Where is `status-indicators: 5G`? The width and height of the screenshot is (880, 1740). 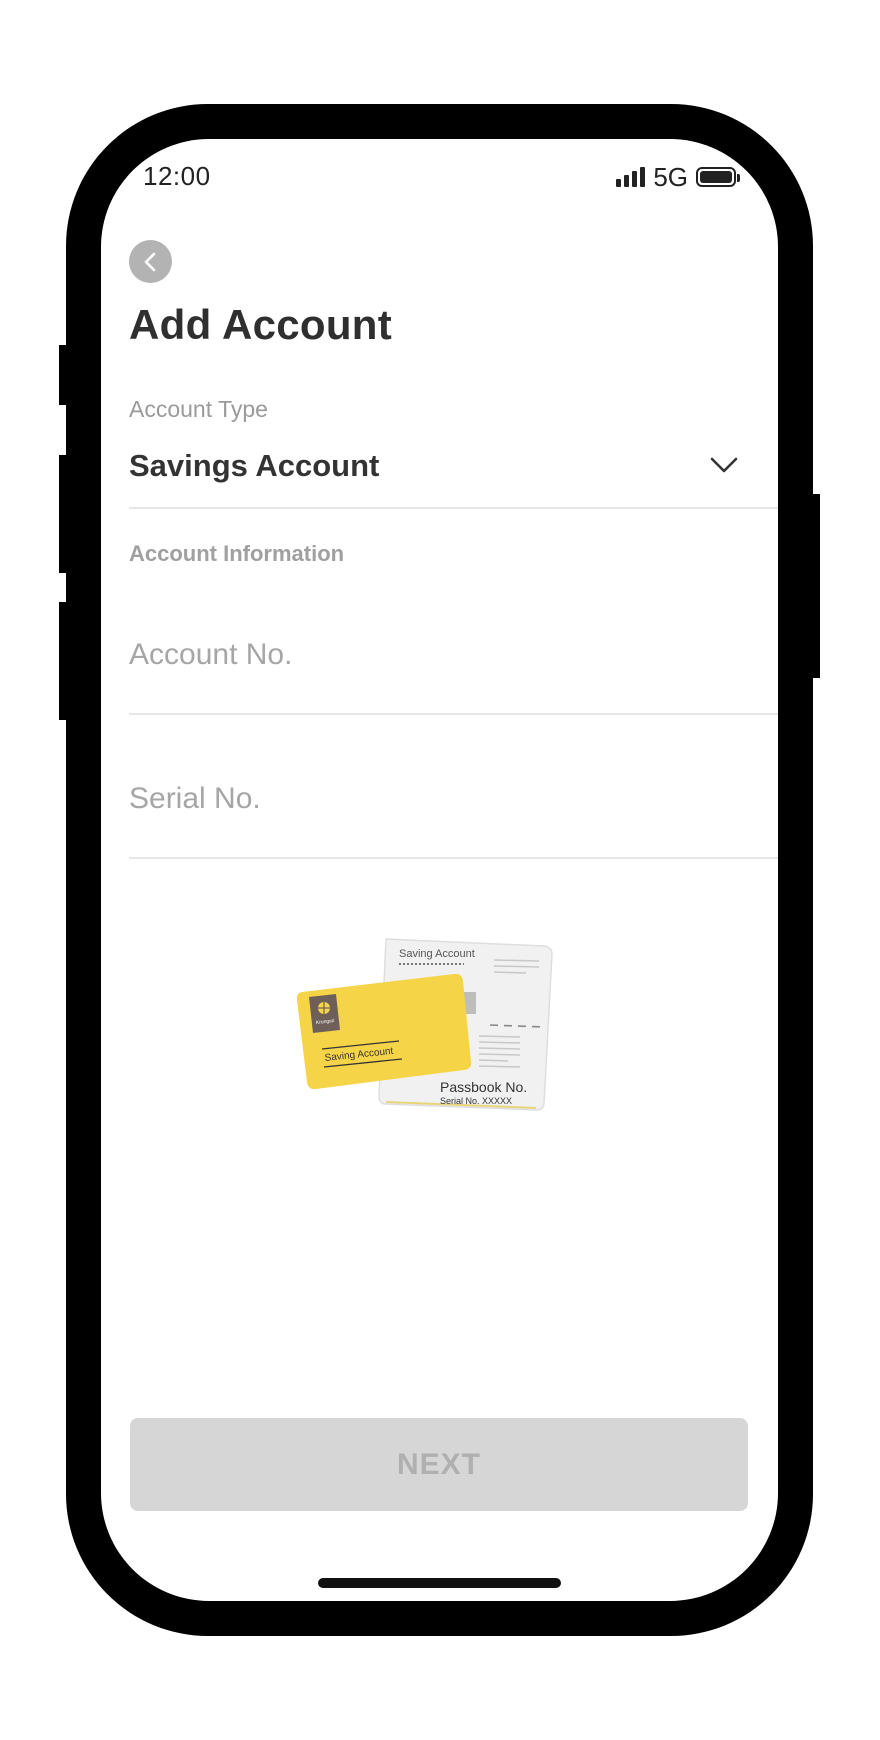 status-indicators: 5G is located at coordinates (678, 177).